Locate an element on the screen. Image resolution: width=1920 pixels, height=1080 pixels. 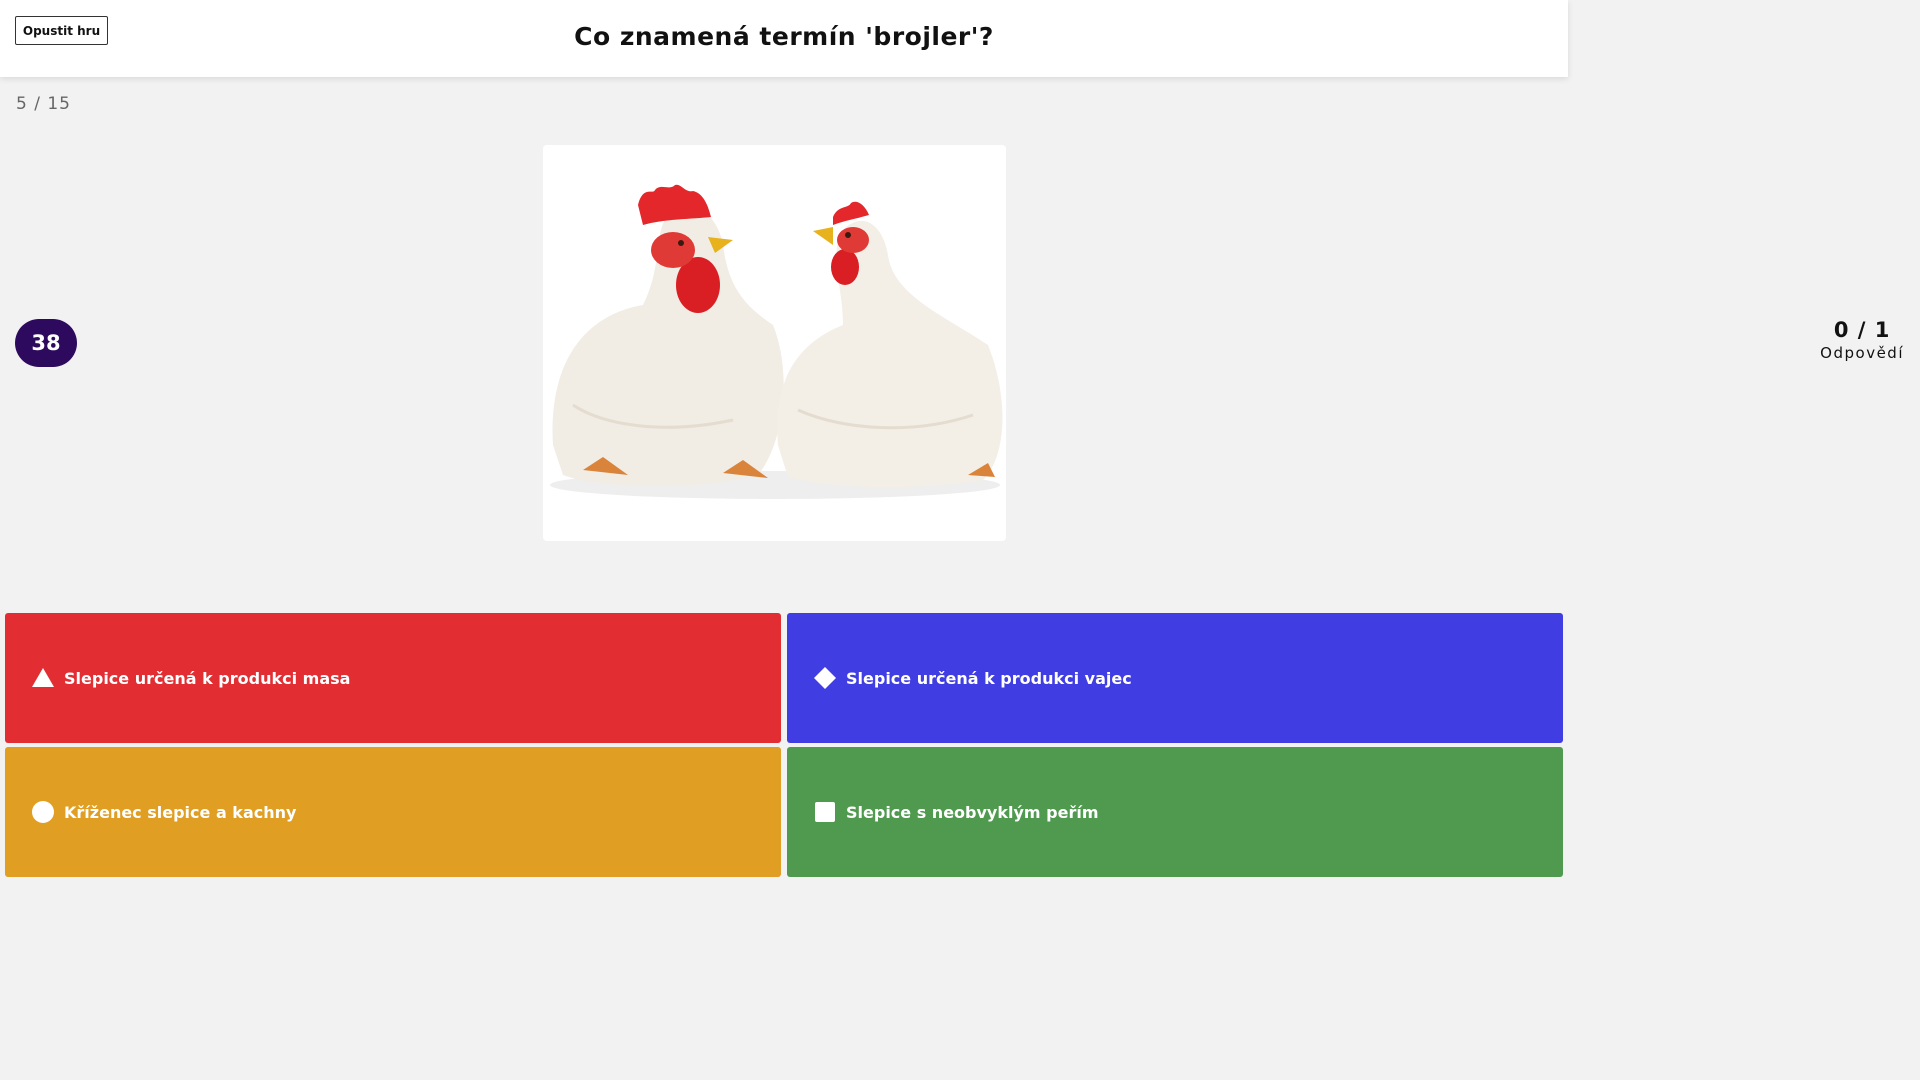
answers-counter: 0 / 1 Odpovědí is located at coordinates (1862, 340).